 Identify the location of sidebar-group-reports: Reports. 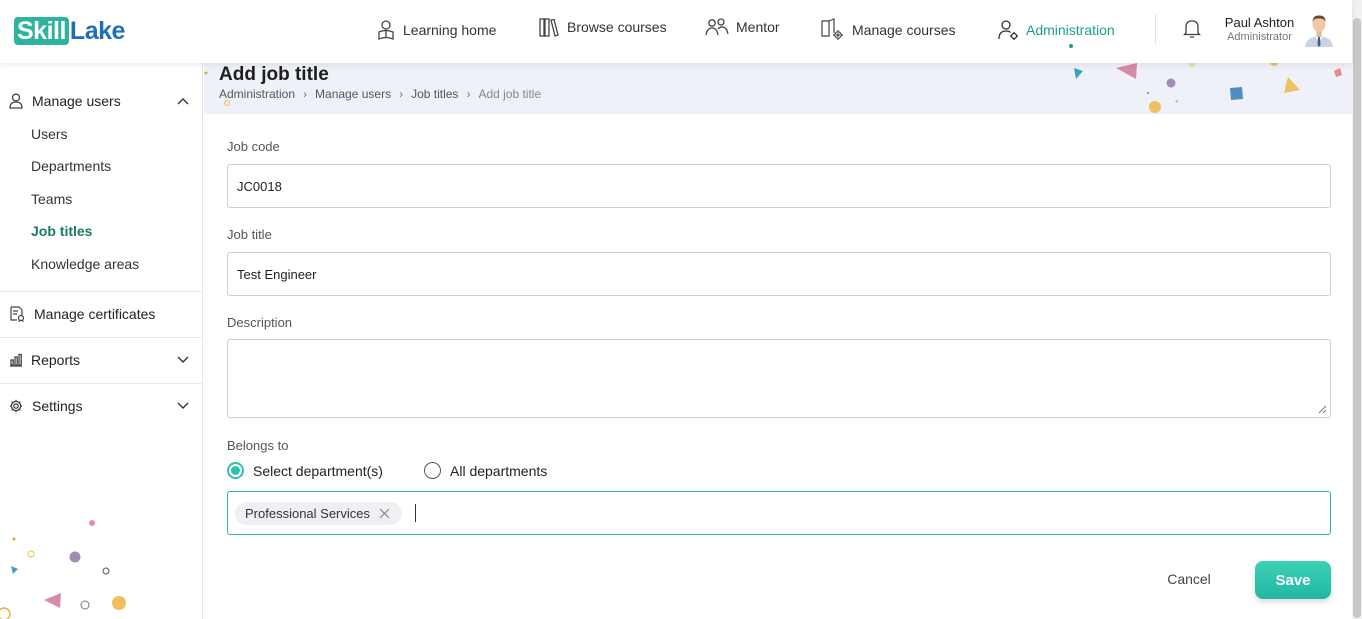
(101, 360).